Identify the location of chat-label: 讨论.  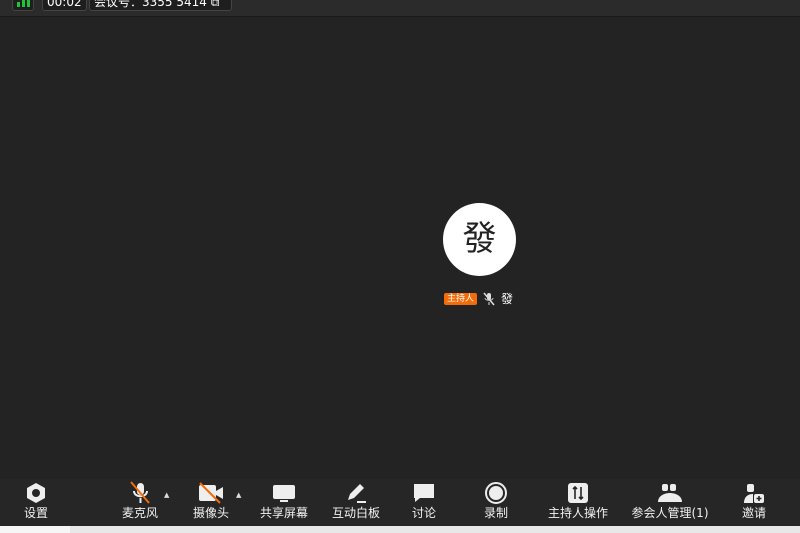
(423, 513).